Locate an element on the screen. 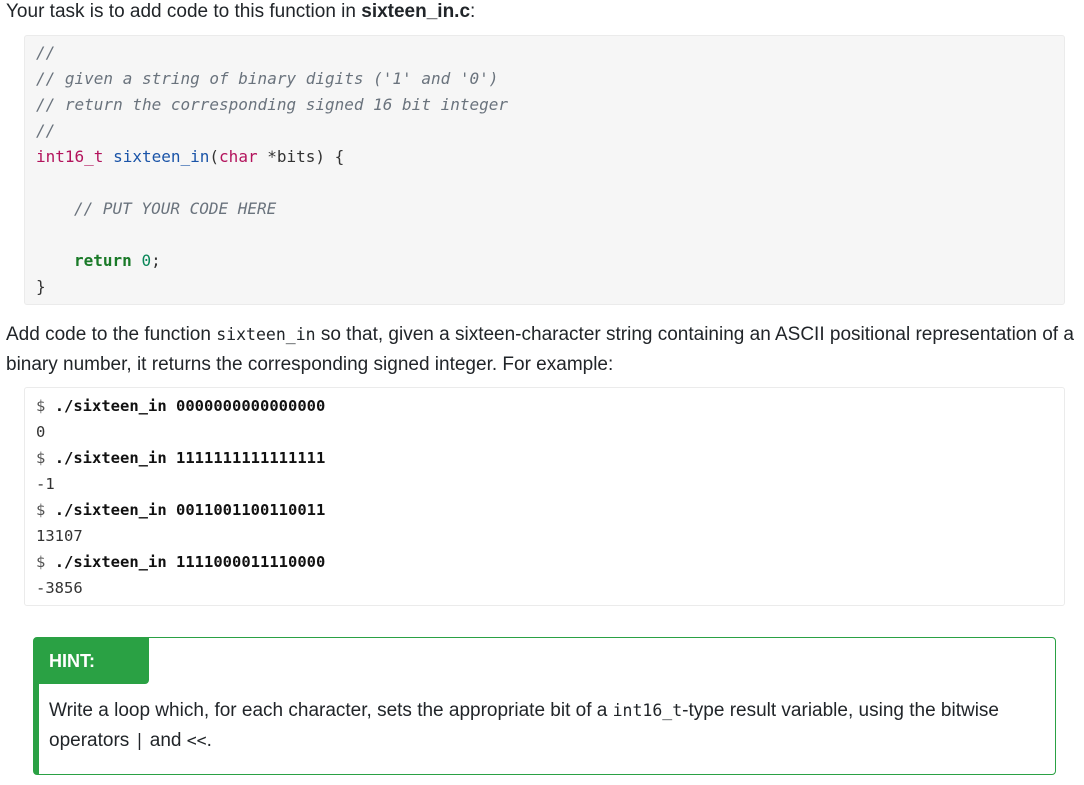 This screenshot has height=785, width=1084. closing-brace: } is located at coordinates (41, 286).